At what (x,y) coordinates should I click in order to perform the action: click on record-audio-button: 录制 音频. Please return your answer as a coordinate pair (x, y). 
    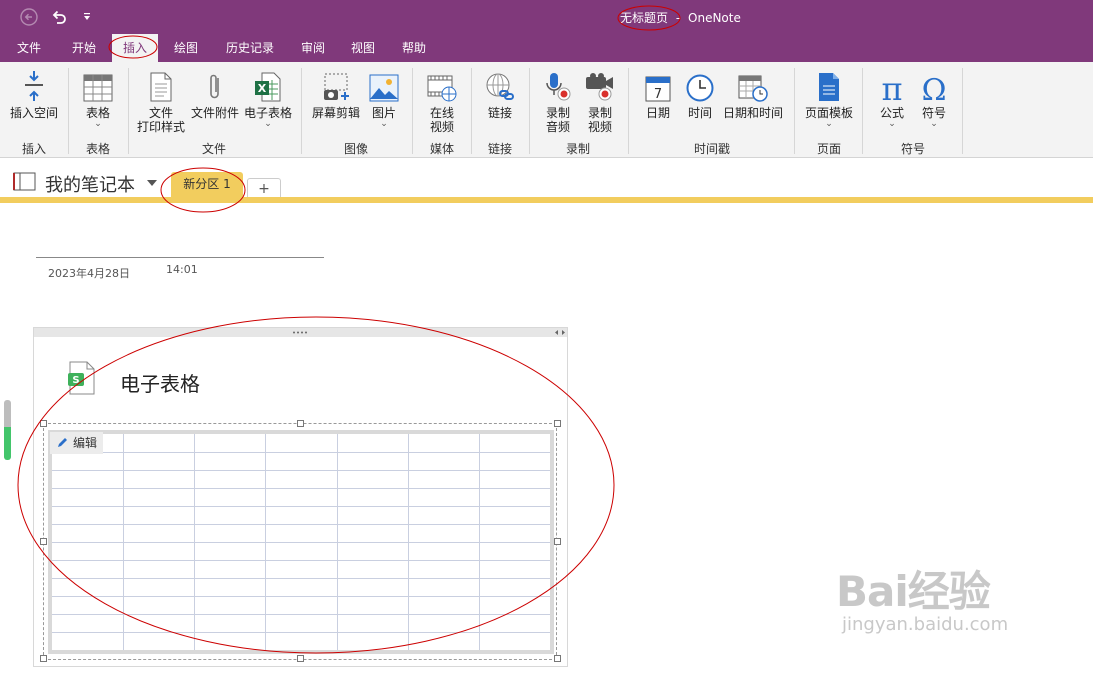
    Looking at the image, I should click on (558, 101).